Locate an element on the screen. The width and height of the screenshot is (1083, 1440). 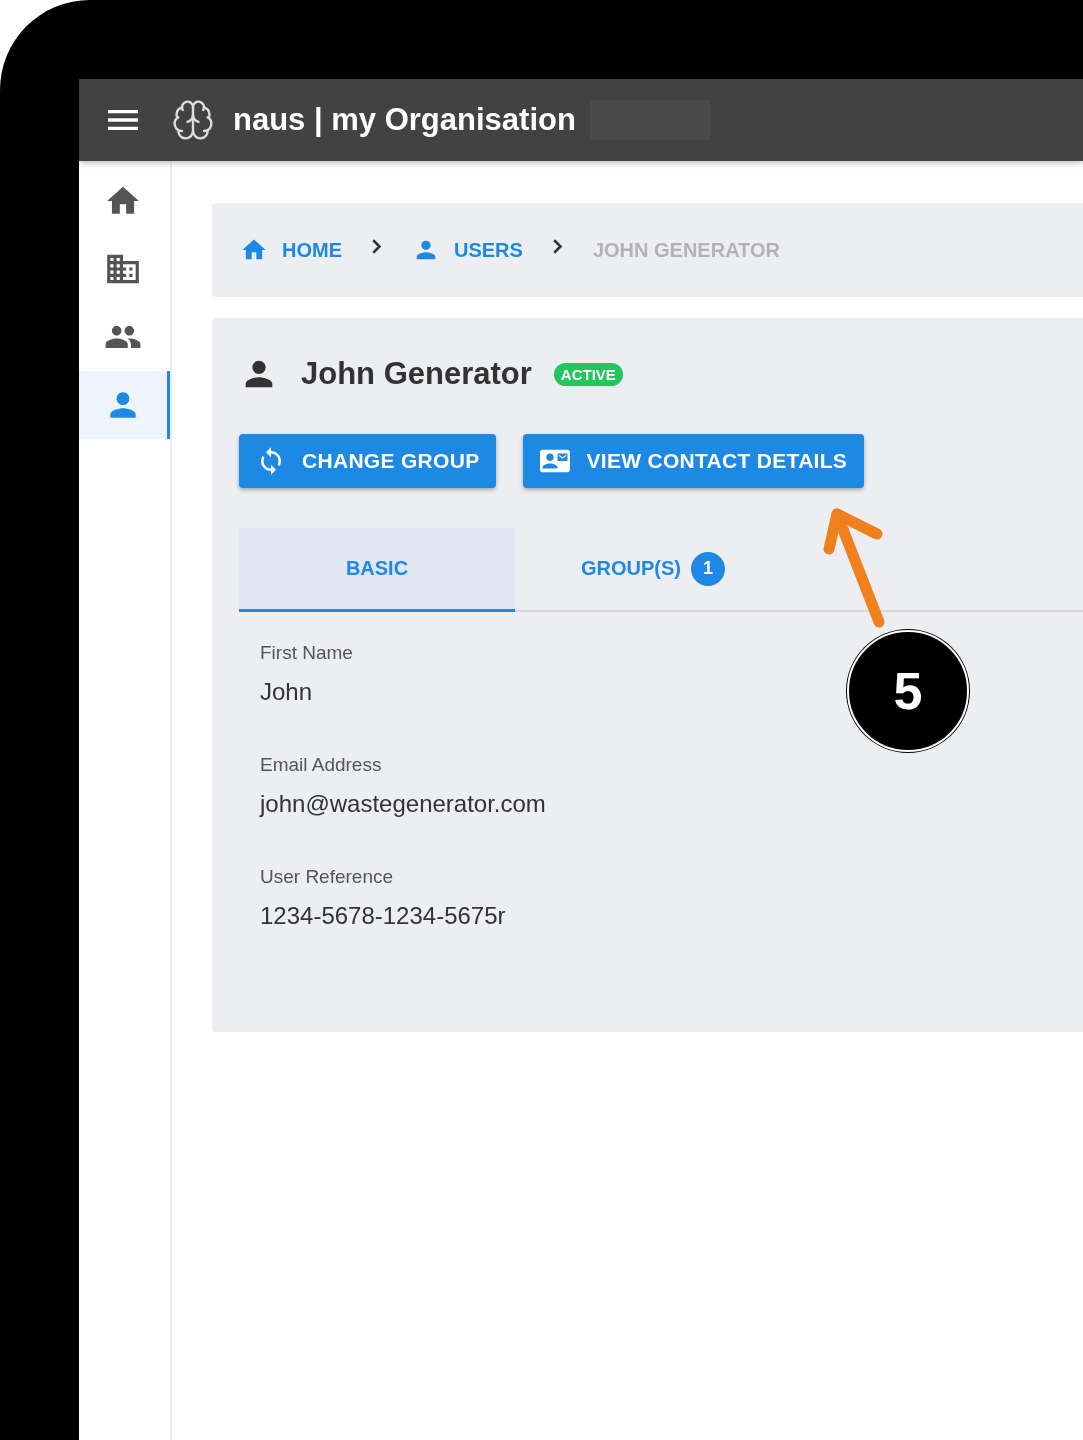
app-title: naus | my Organisation is located at coordinates (404, 120).